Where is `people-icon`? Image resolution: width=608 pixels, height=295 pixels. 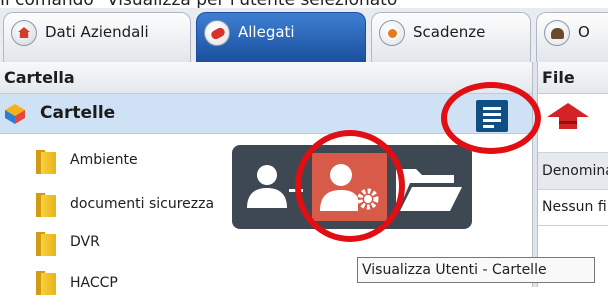 people-icon is located at coordinates (557, 33).